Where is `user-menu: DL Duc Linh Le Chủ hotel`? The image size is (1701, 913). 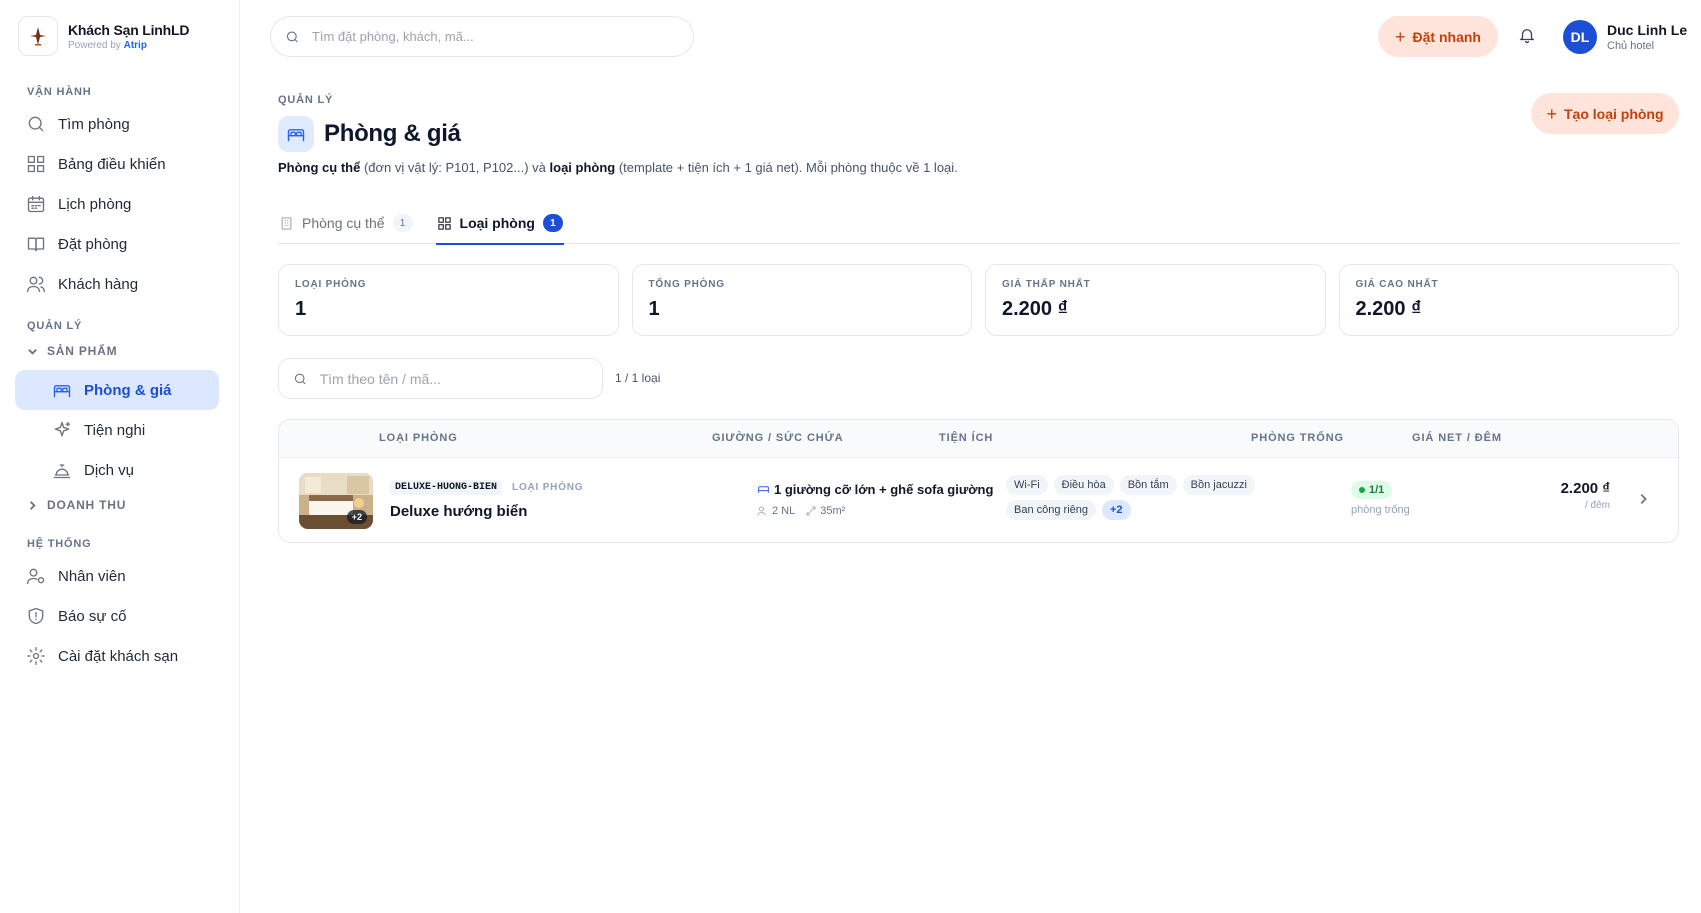 user-menu: DL Duc Linh Le Chủ hotel is located at coordinates (1625, 37).